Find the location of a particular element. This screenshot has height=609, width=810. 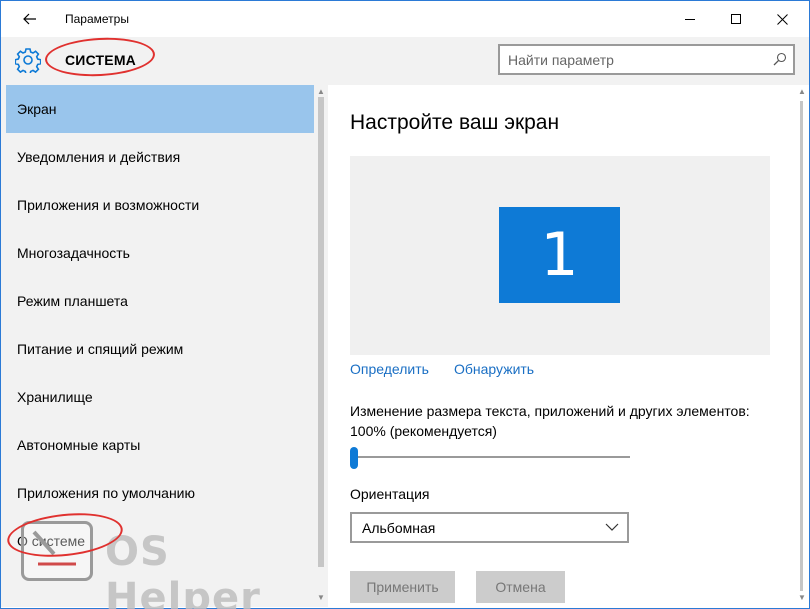

close-icon is located at coordinates (782, 19).